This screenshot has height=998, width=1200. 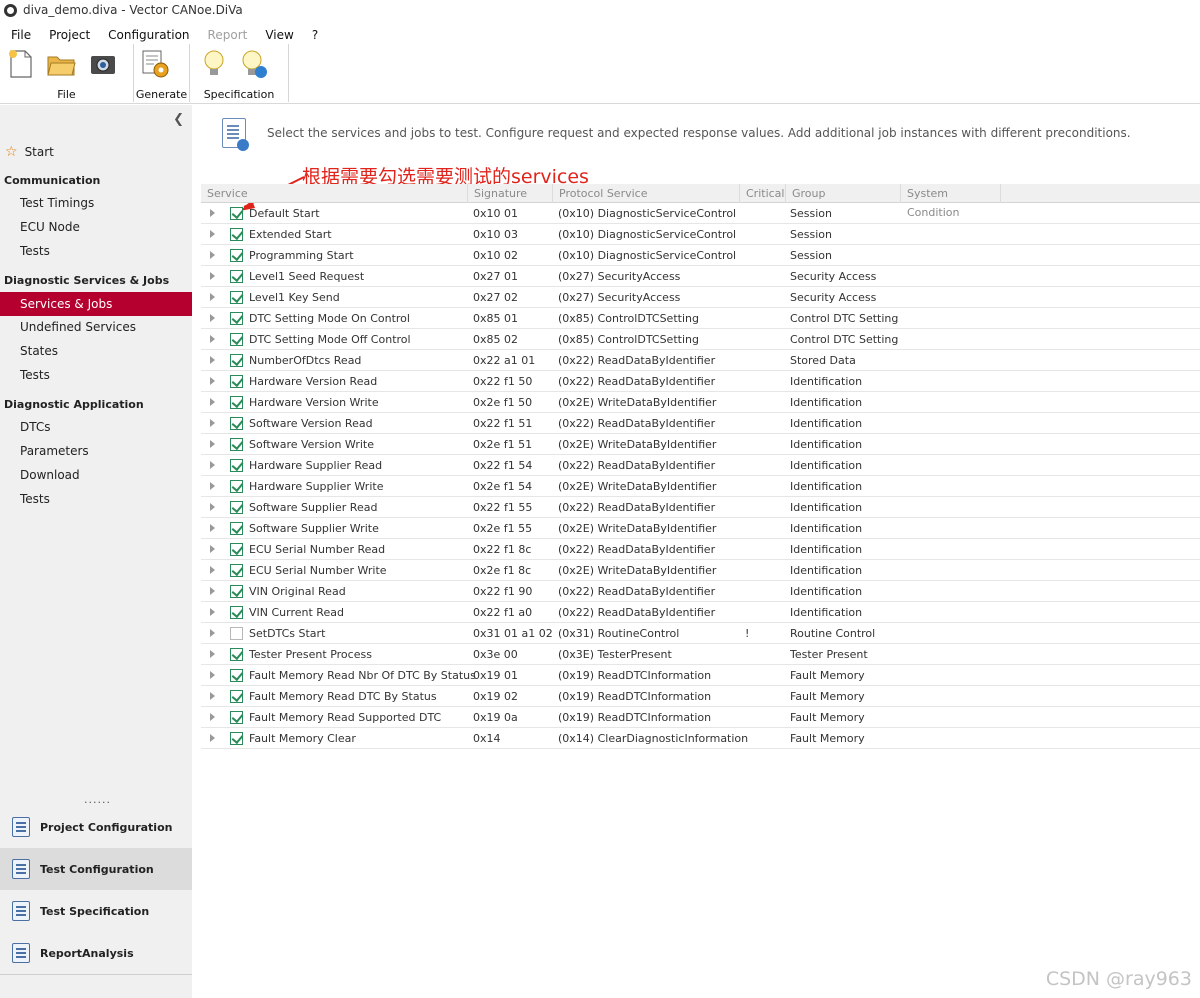 I want to click on menu-help: ?, so click(x=313, y=35).